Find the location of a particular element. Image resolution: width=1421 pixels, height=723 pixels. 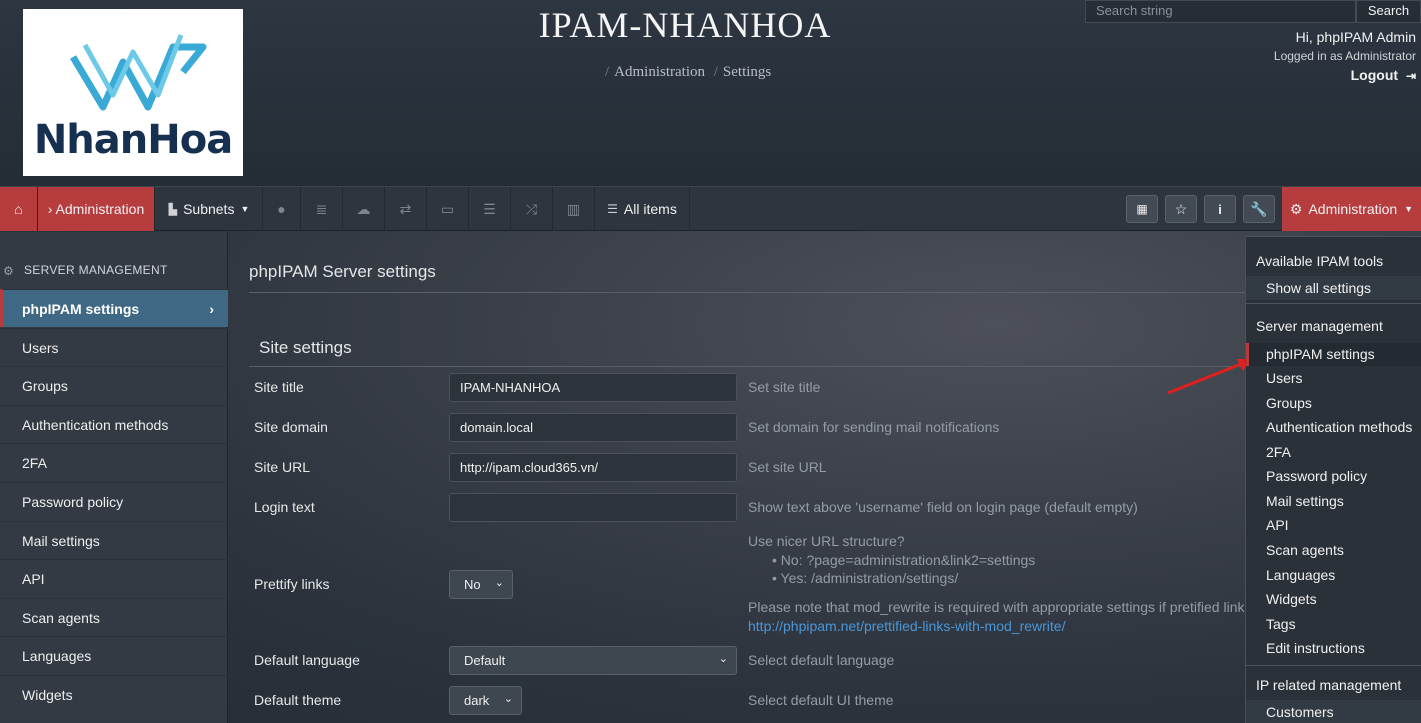

dropdown-header-server: Server management is located at coordinates (1319, 326).